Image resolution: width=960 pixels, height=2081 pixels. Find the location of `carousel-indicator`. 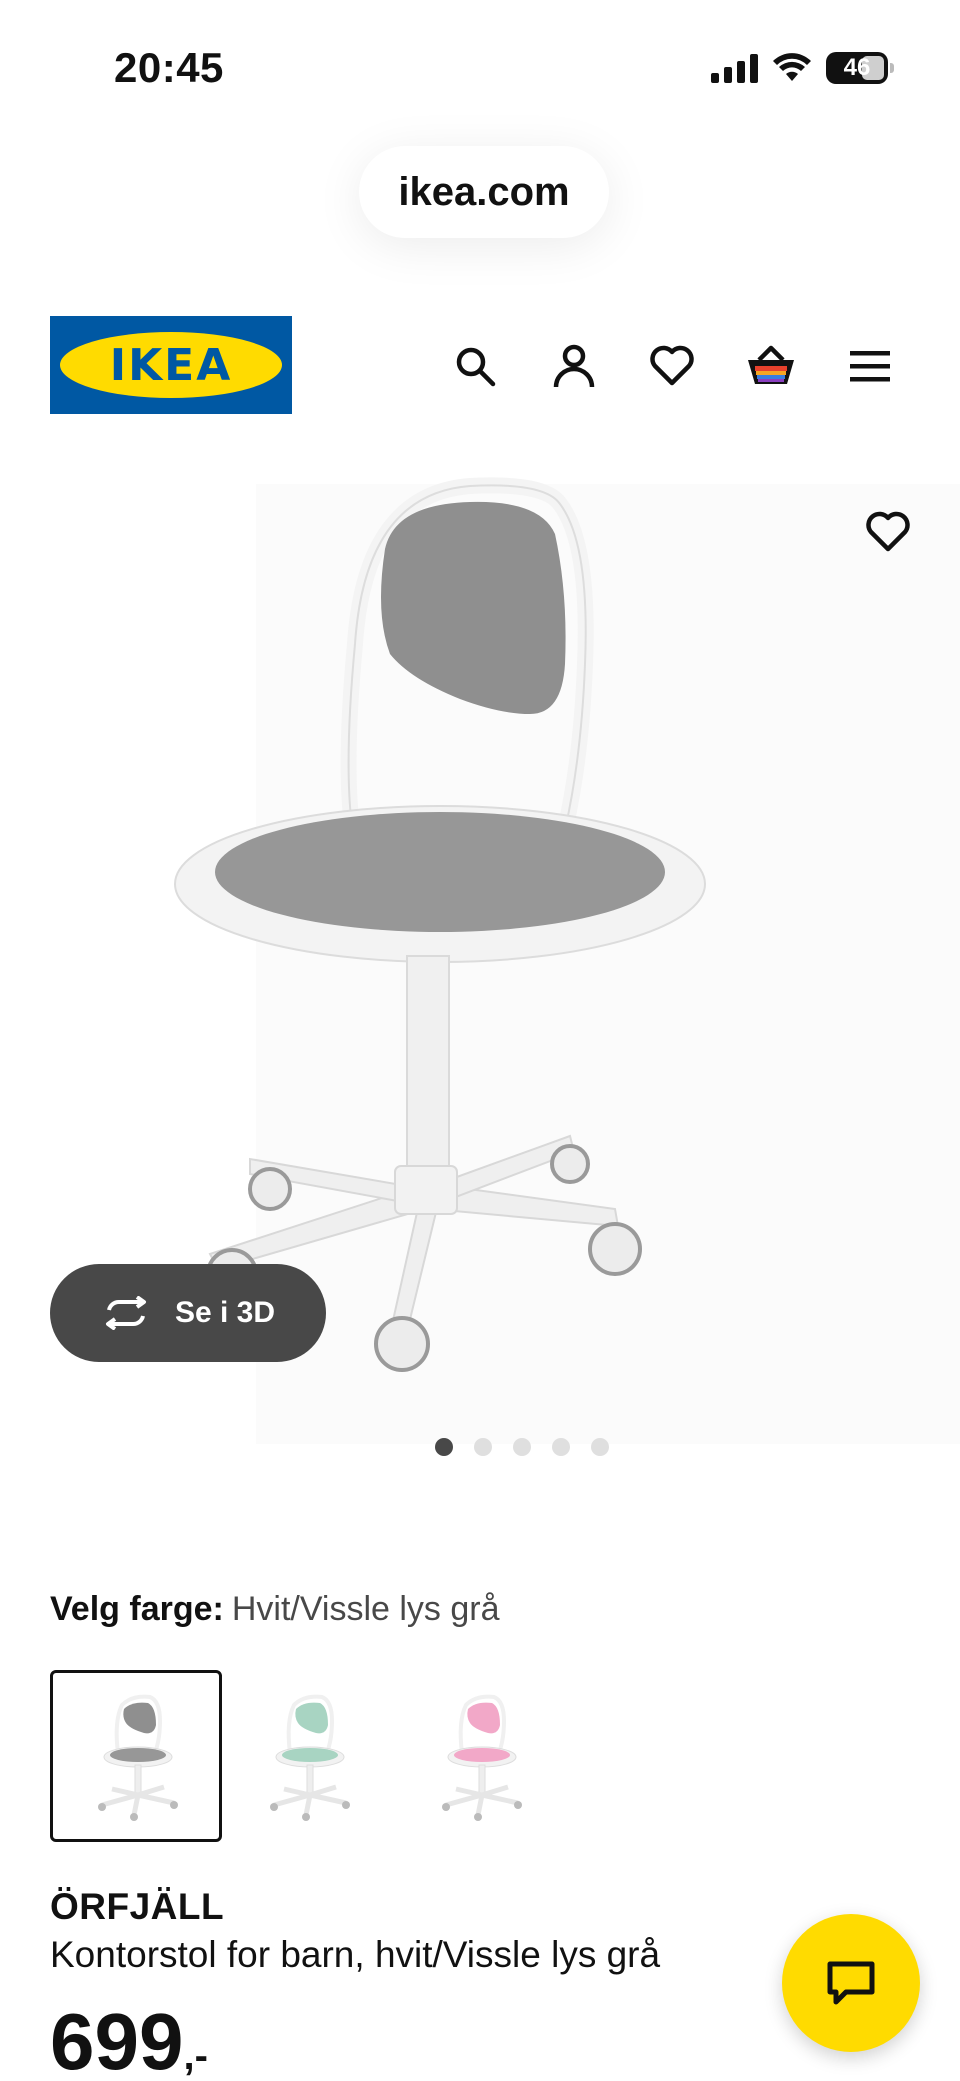

carousel-indicator is located at coordinates (501, 1447).